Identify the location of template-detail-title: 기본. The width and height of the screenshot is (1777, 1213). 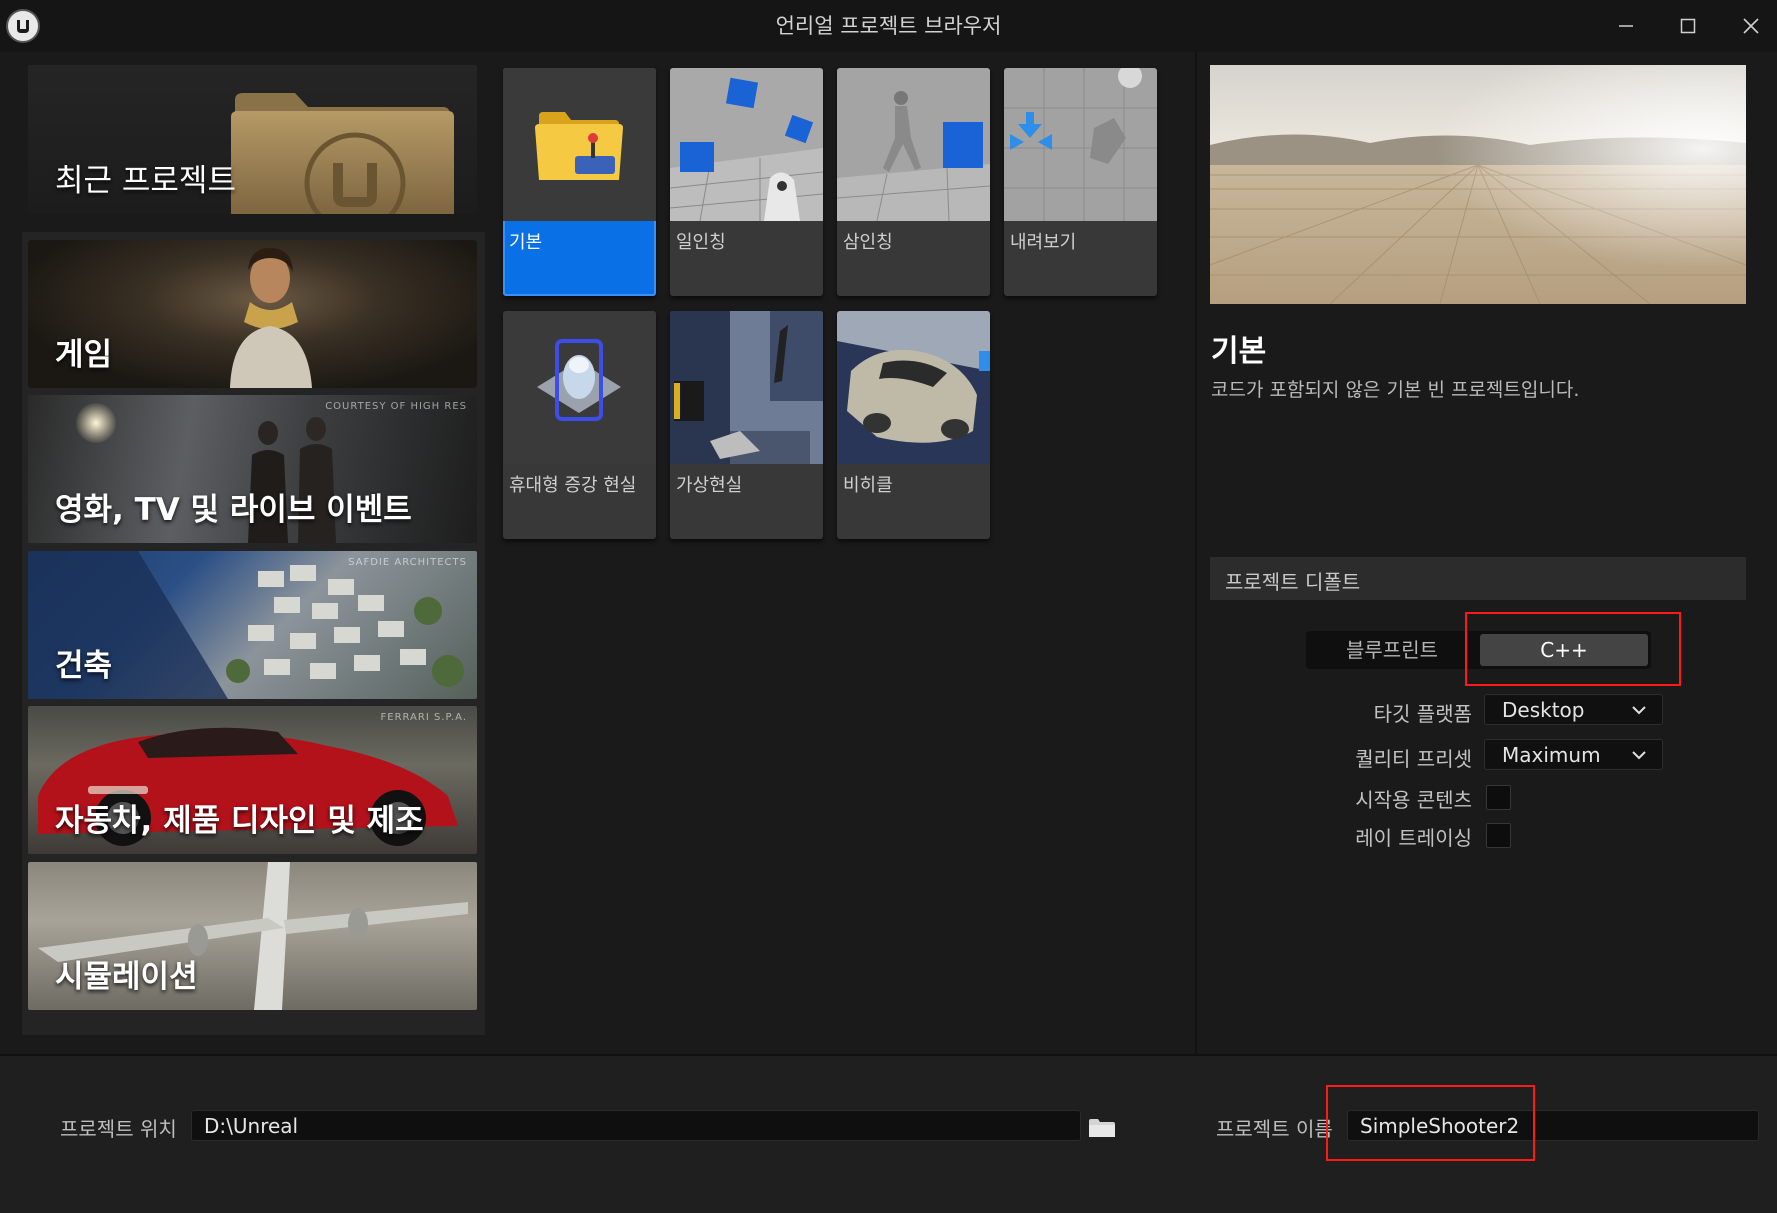
(1239, 351).